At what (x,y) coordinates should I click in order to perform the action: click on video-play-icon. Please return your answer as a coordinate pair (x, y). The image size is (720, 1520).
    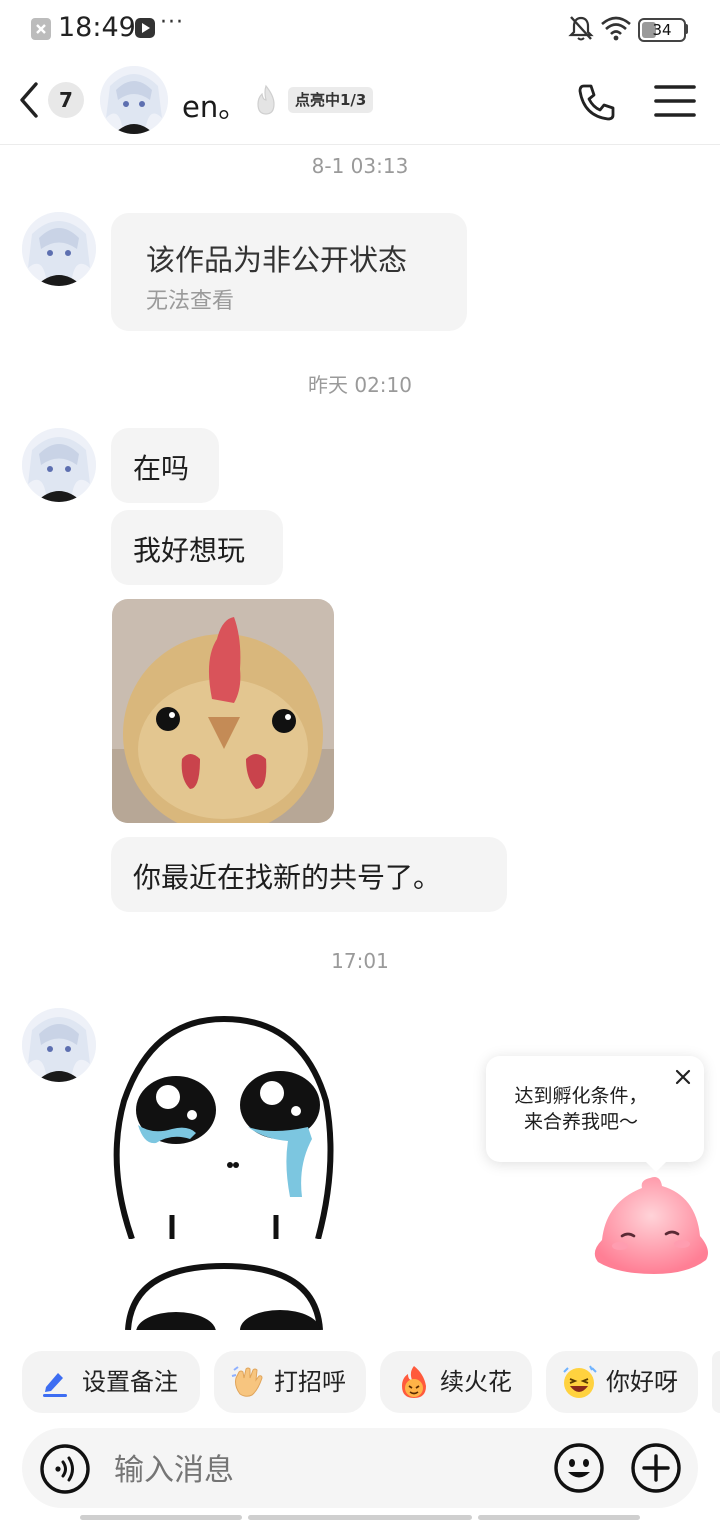
    Looking at the image, I should click on (145, 28).